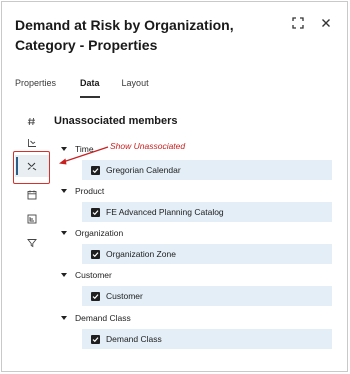 This screenshot has height=374, width=350. What do you see at coordinates (32, 143) in the screenshot?
I see `axis-icon` at bounding box center [32, 143].